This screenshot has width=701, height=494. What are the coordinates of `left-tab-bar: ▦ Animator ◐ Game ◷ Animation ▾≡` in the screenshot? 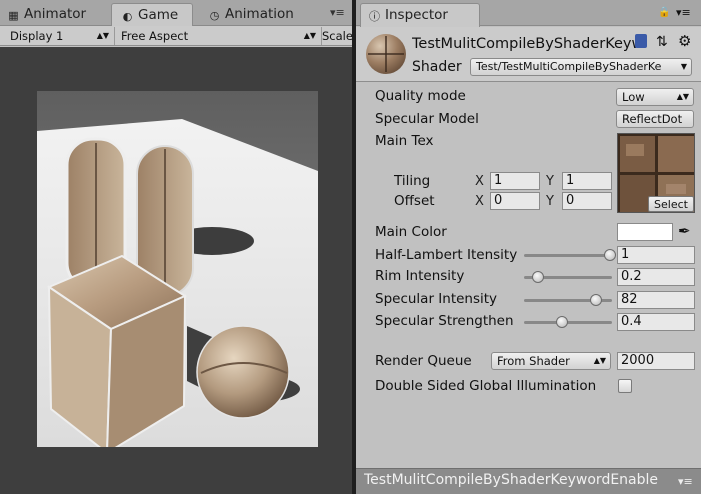 It's located at (176, 13).